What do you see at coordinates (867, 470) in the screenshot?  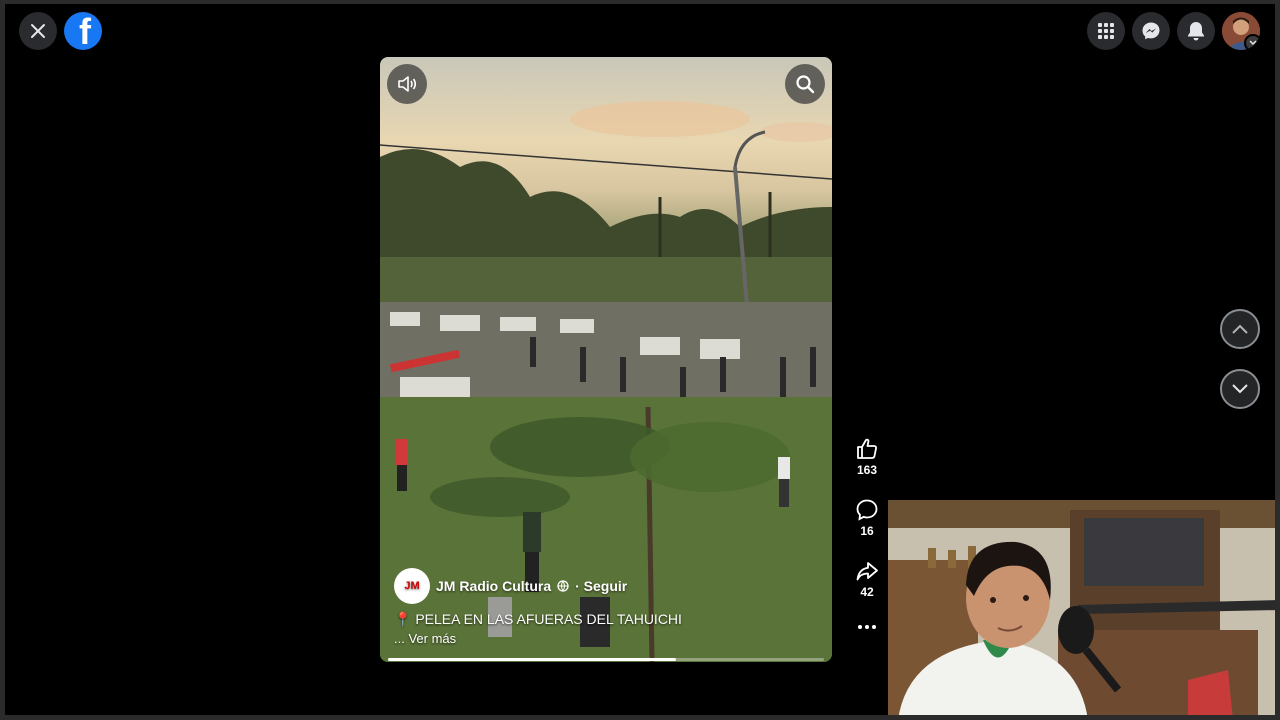 I see `like-count: 163` at bounding box center [867, 470].